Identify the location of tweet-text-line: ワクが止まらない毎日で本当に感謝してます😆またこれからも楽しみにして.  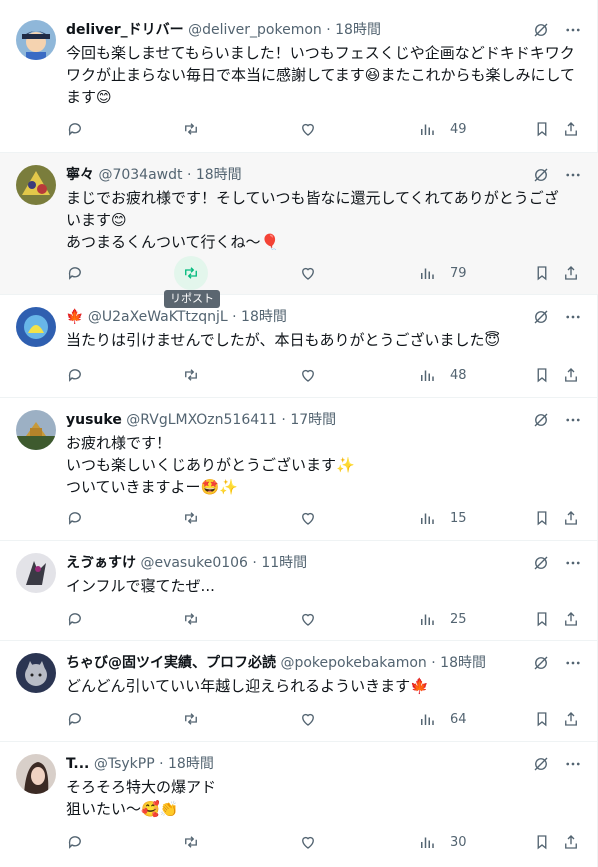
(320, 75).